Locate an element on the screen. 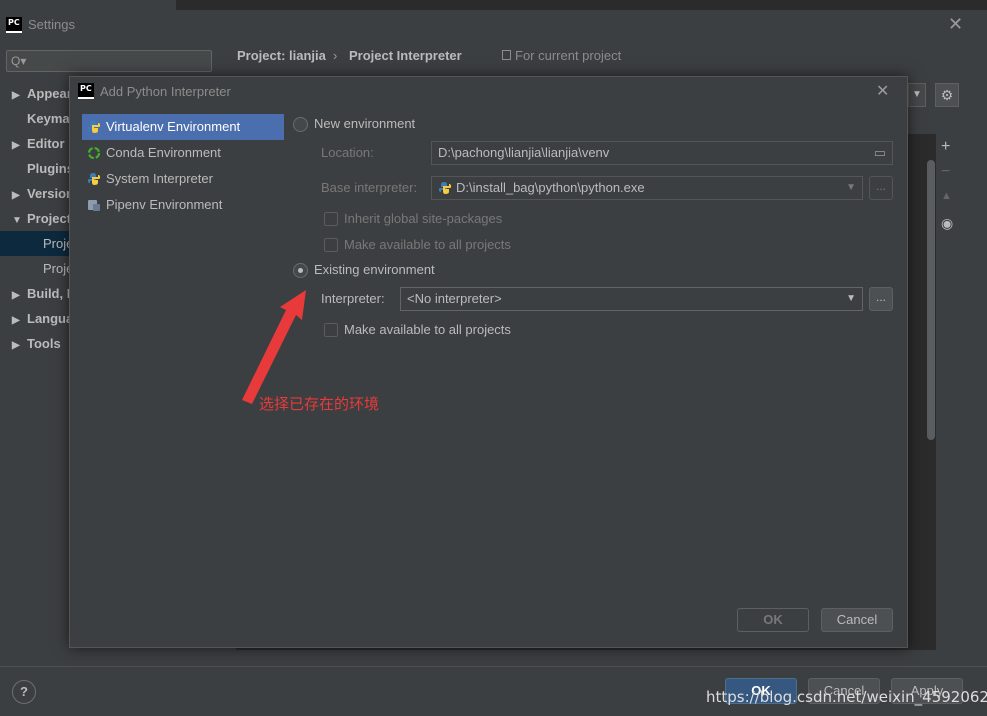 The image size is (987, 716). env-type-label: Conda Environment is located at coordinates (163, 152).